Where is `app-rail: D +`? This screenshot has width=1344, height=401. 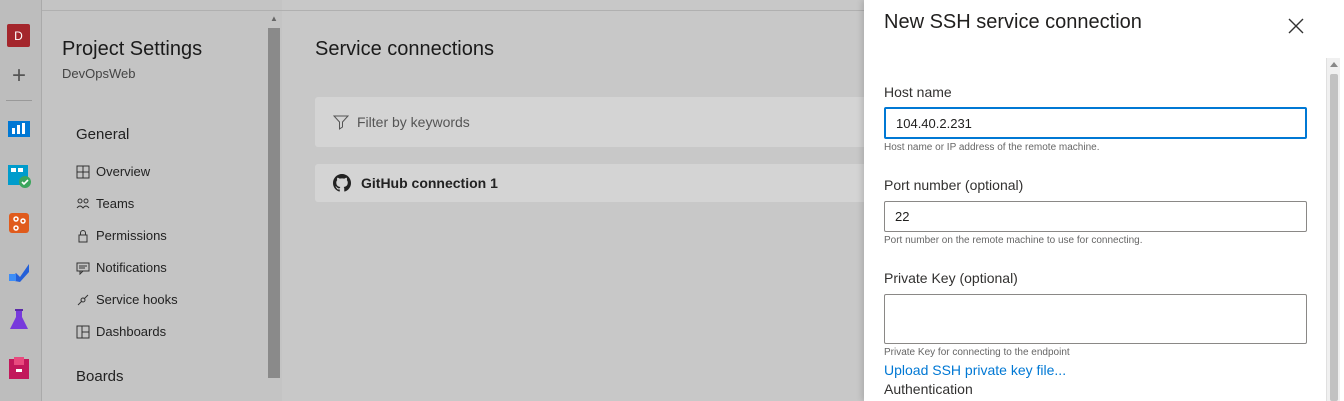 app-rail: D + is located at coordinates (21, 200).